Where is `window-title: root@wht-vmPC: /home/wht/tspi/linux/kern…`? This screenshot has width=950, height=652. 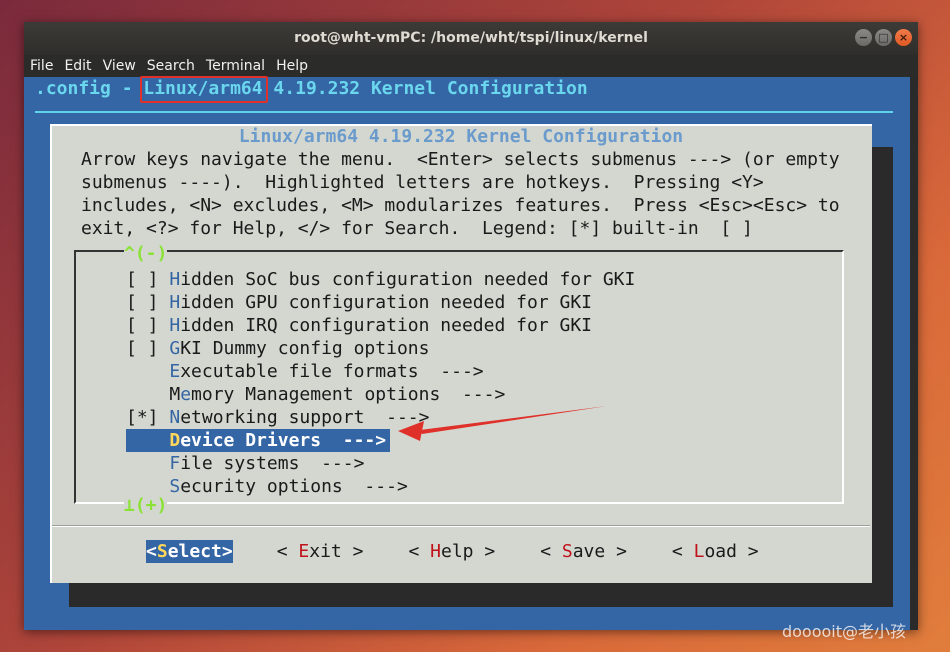 window-title: root@wht-vmPC: /home/wht/tspi/linux/kern… is located at coordinates (471, 38).